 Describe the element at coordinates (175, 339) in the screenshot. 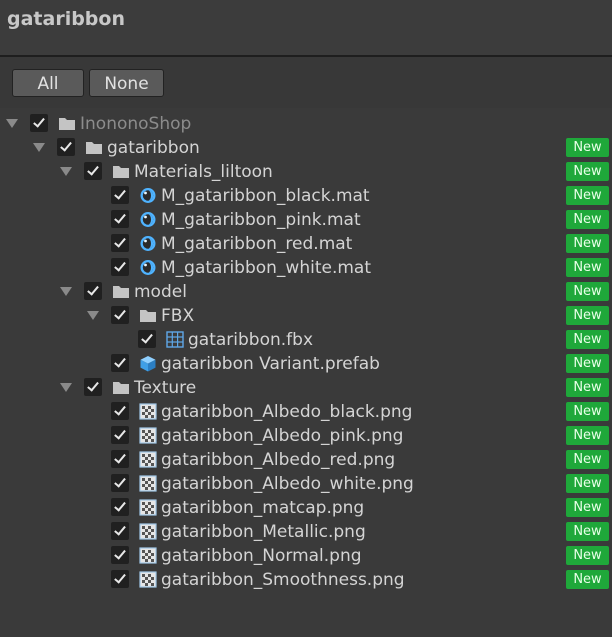

I see `mesh-grid-icon` at that location.